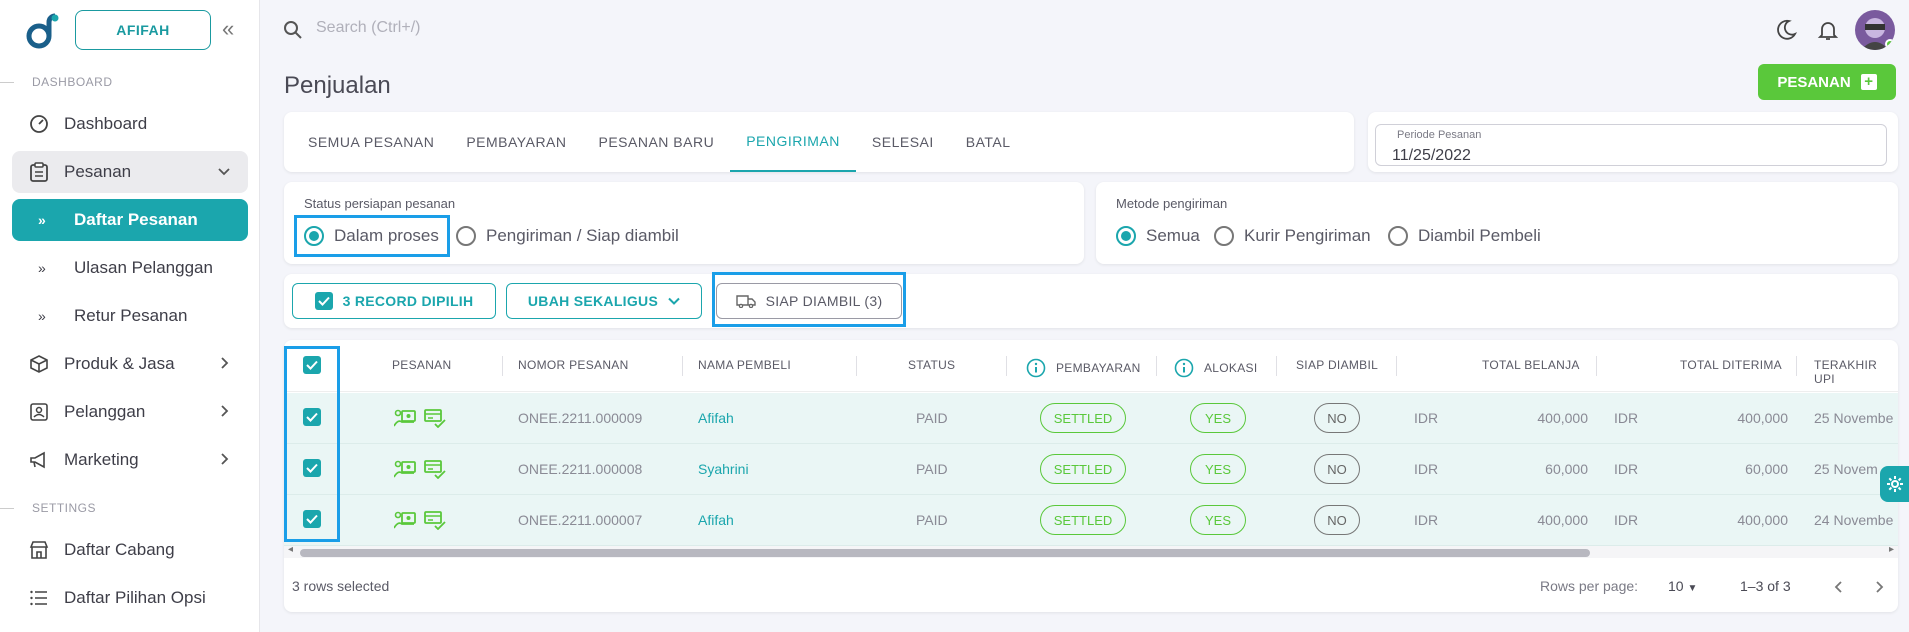  I want to click on highlight-row-checkboxes, so click(312, 444).